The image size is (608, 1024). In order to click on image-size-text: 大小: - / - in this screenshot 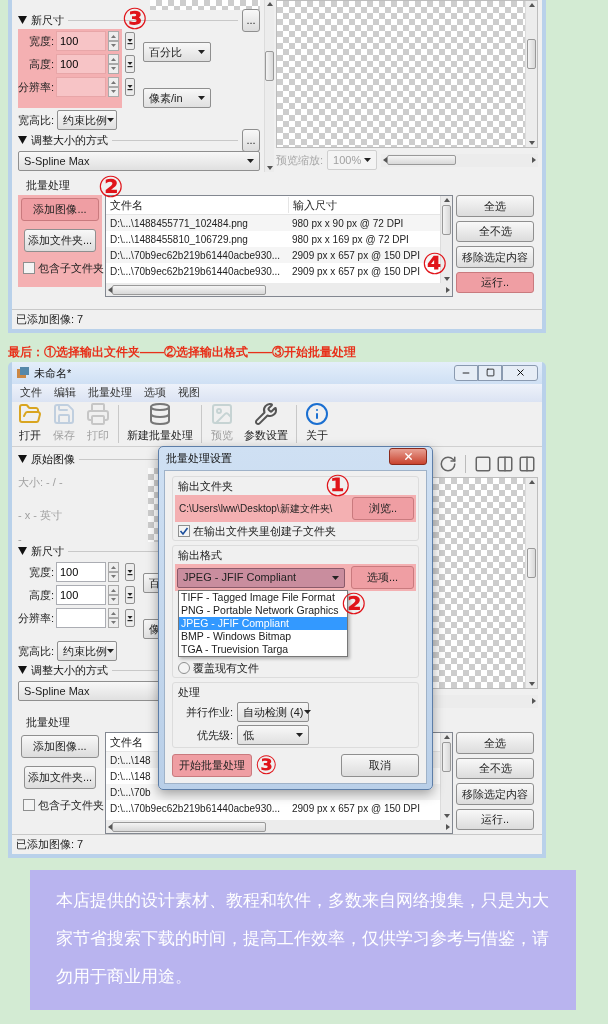, I will do `click(40, 483)`.